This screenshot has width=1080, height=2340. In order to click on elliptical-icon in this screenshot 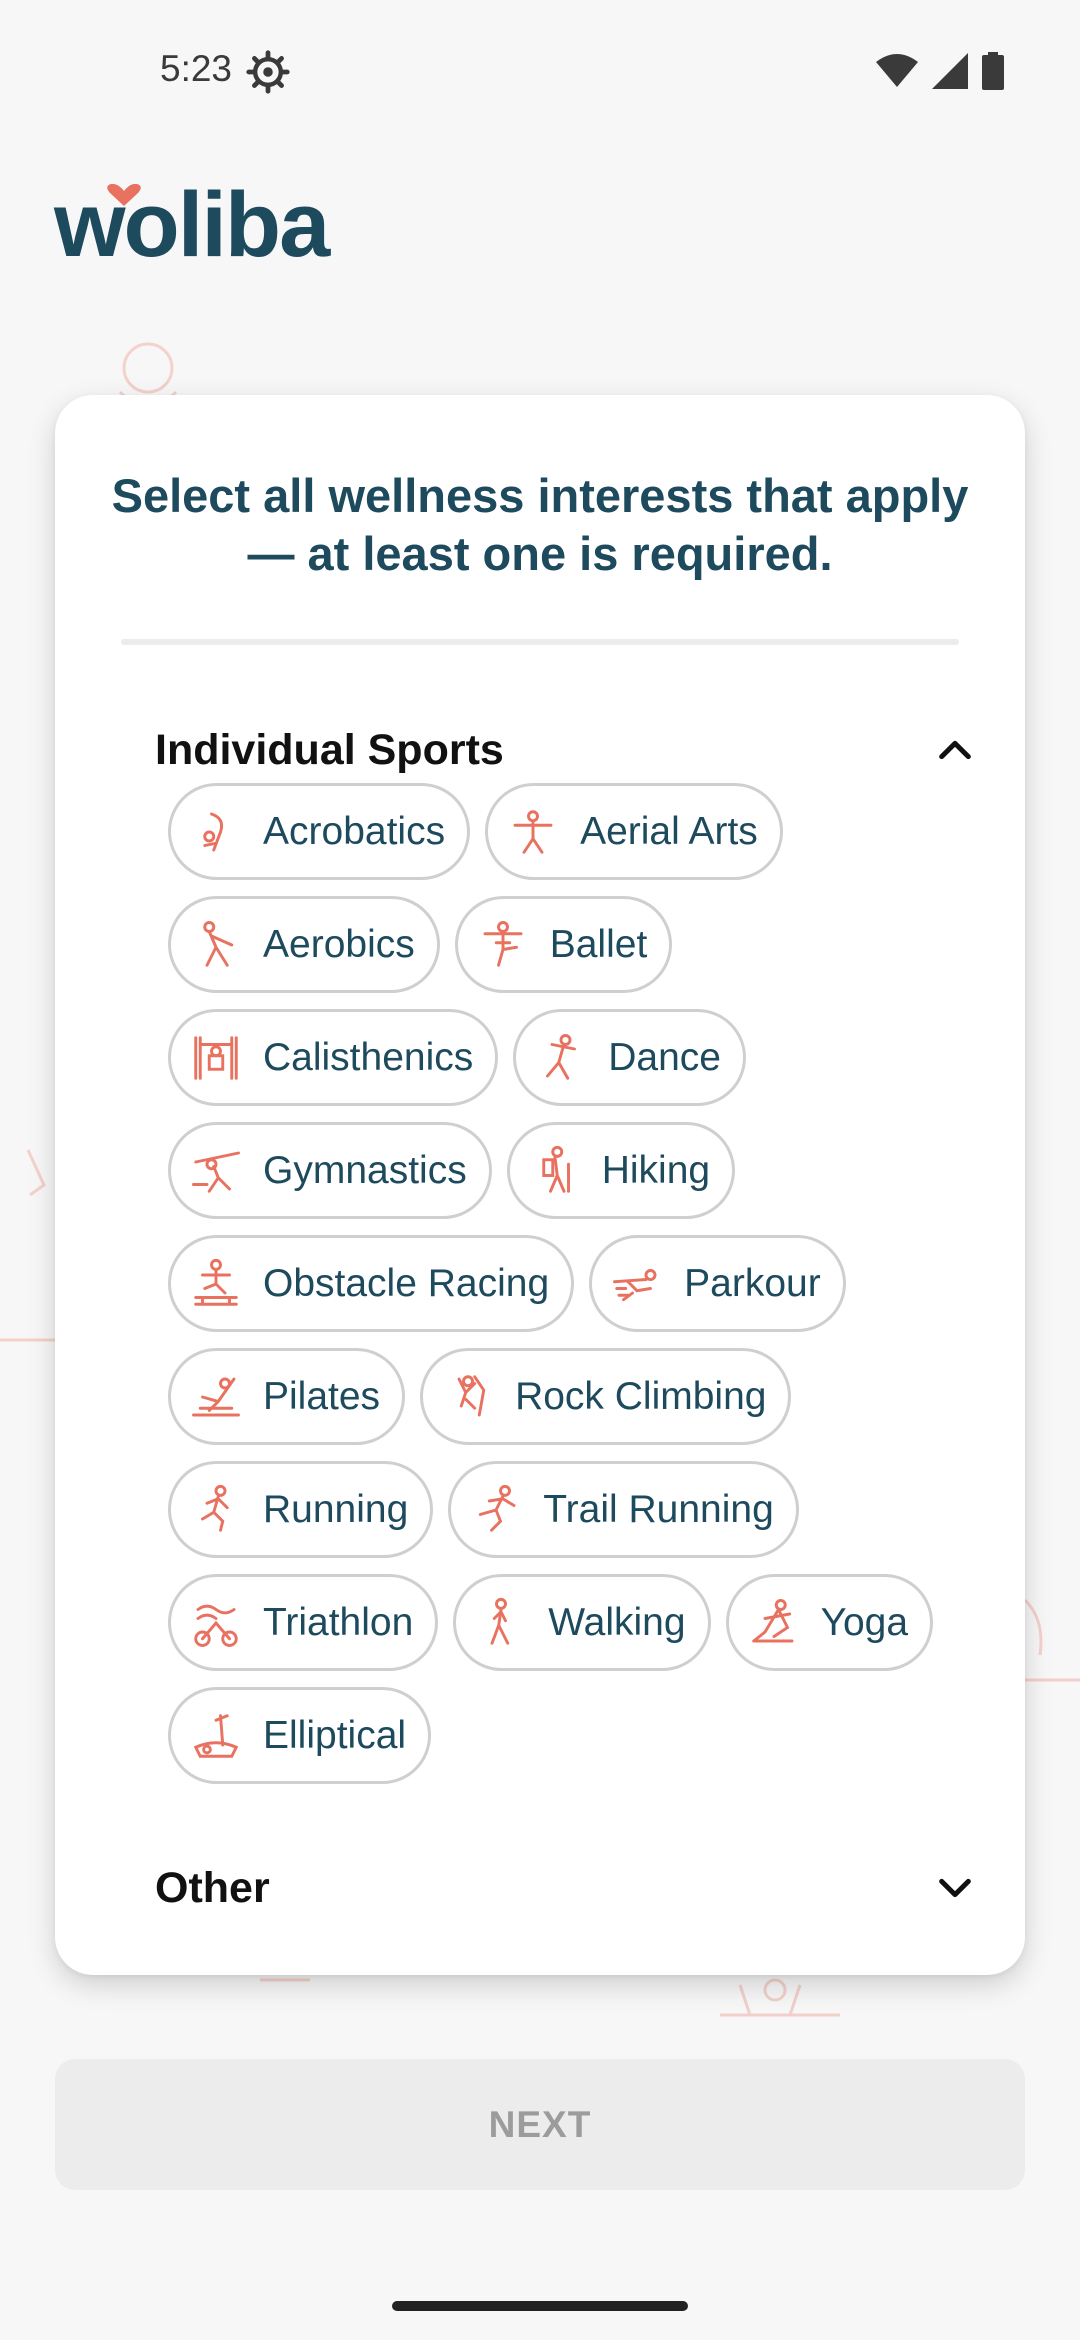, I will do `click(216, 1735)`.